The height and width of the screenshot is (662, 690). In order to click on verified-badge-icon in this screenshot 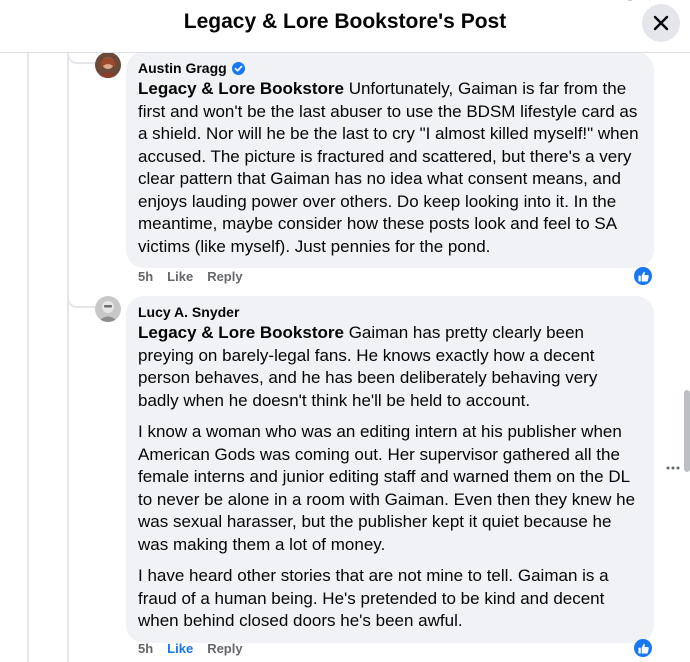, I will do `click(238, 68)`.